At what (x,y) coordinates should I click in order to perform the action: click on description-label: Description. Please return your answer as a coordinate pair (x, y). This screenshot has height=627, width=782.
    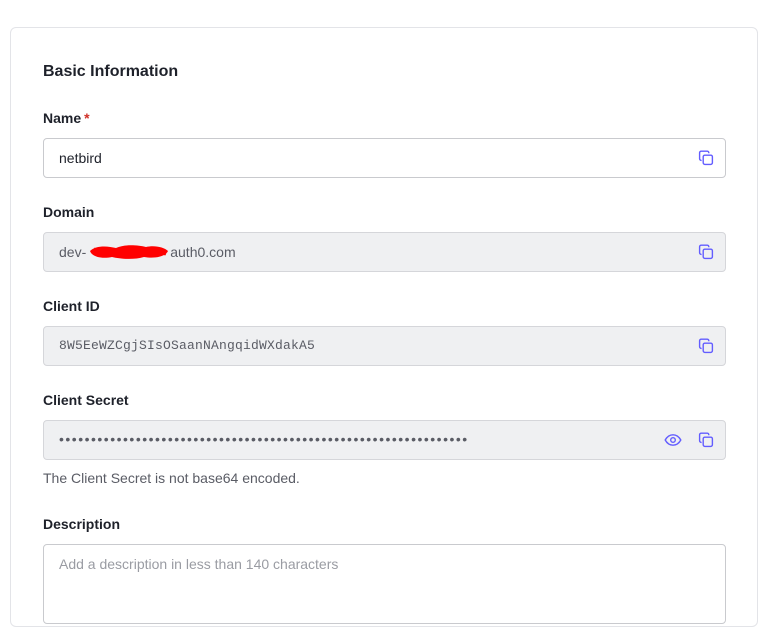
    Looking at the image, I should click on (82, 524).